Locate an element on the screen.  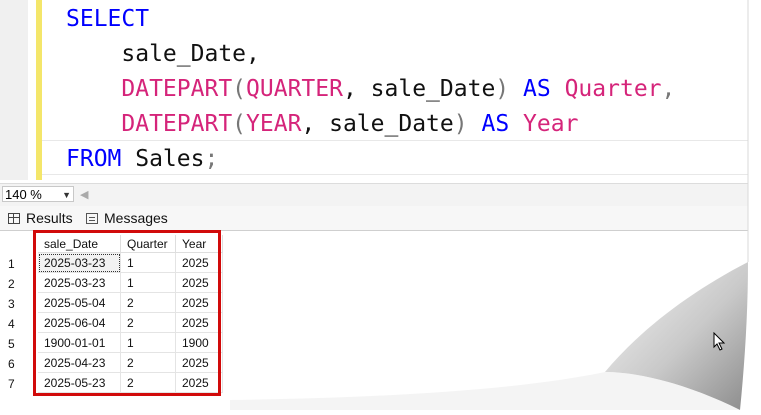
mouse-cursor-icon is located at coordinates (719, 341).